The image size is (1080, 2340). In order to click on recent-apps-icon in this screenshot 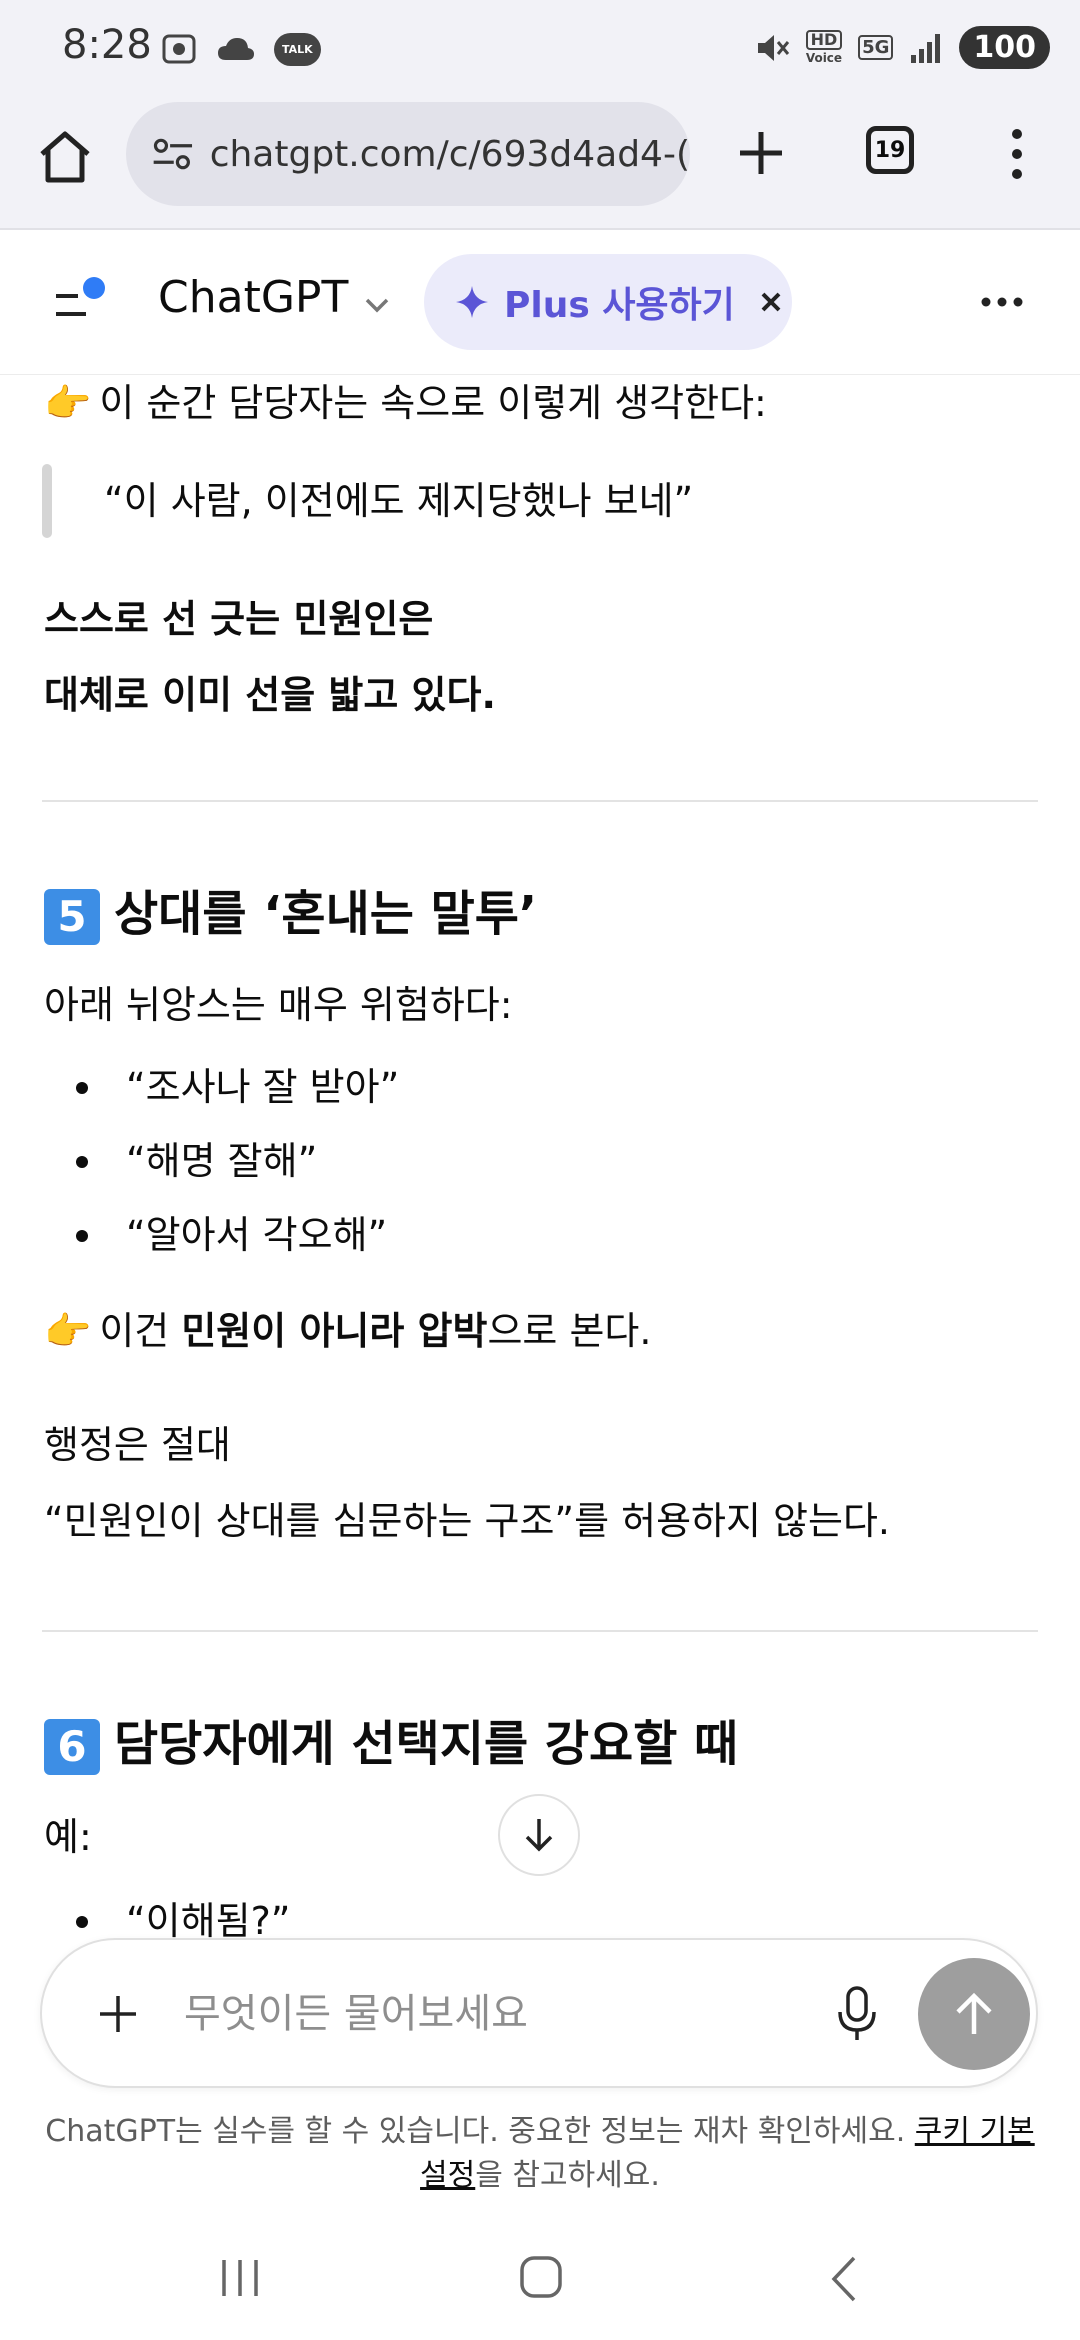, I will do `click(240, 2278)`.